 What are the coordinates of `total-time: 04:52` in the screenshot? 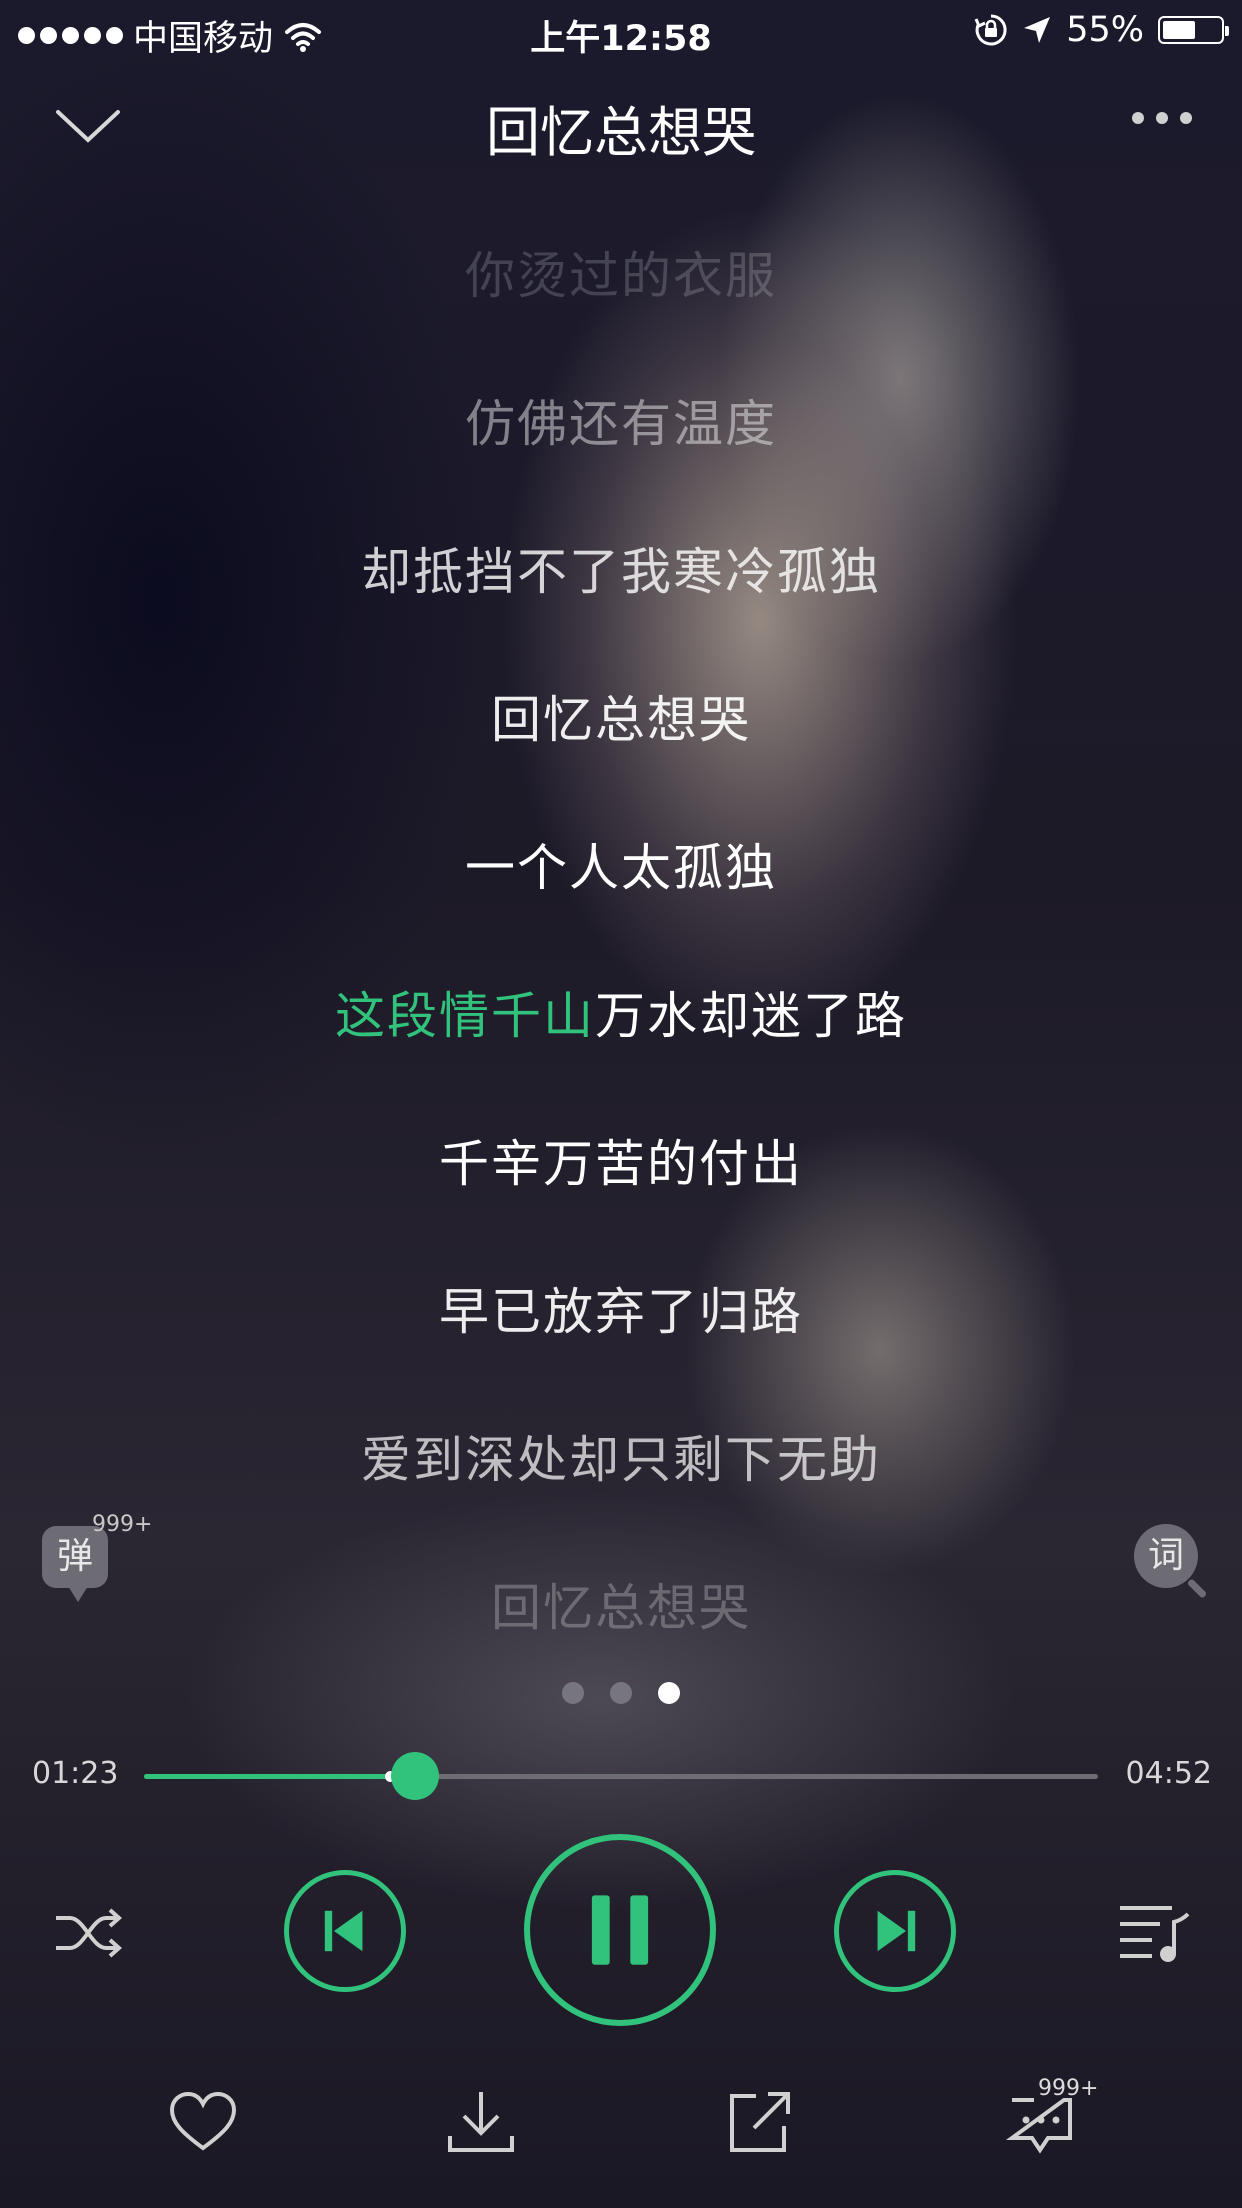 It's located at (1168, 1773).